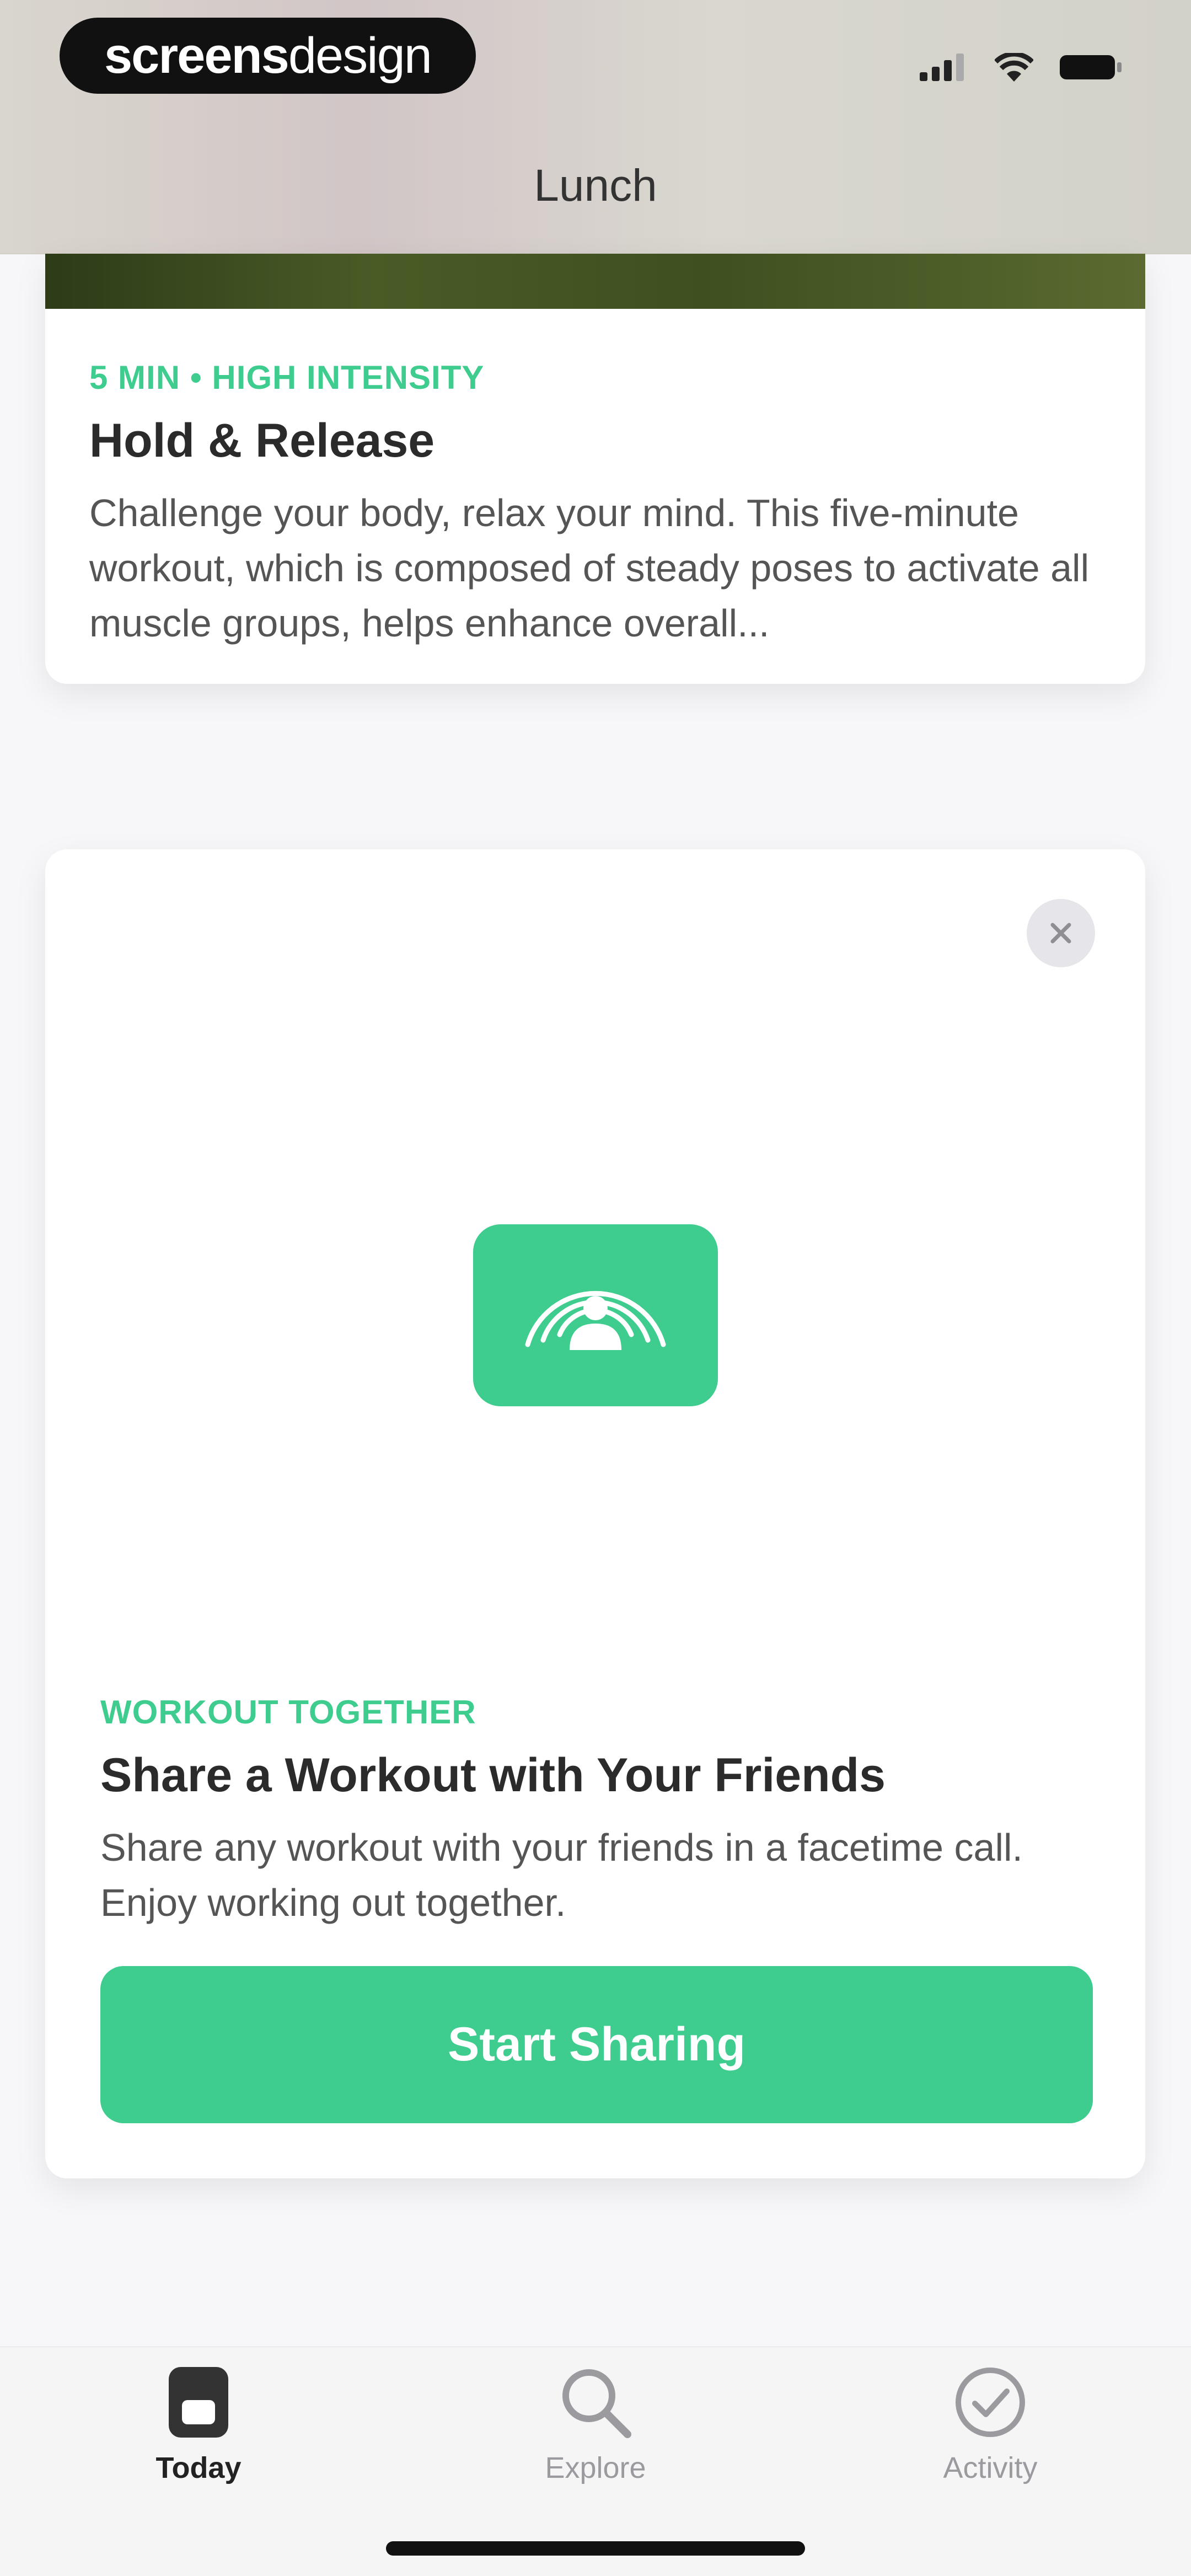 Image resolution: width=1191 pixels, height=2576 pixels. I want to click on tab-activity: Activity, so click(991, 2424).